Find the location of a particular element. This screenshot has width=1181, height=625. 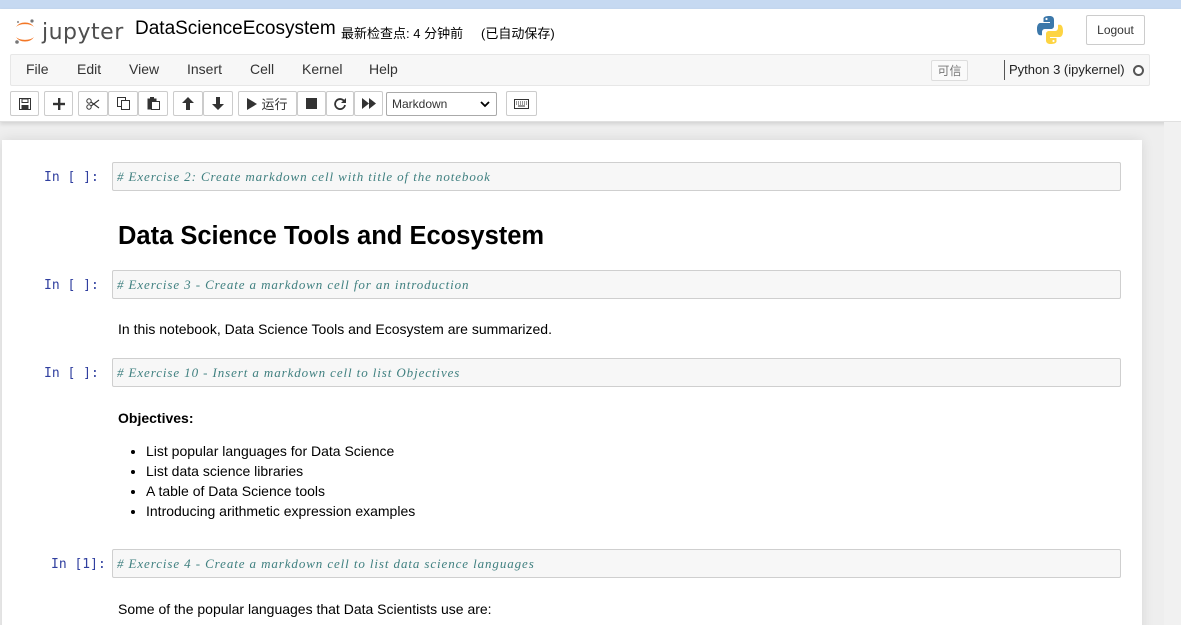

paste-icon is located at coordinates (153, 103).